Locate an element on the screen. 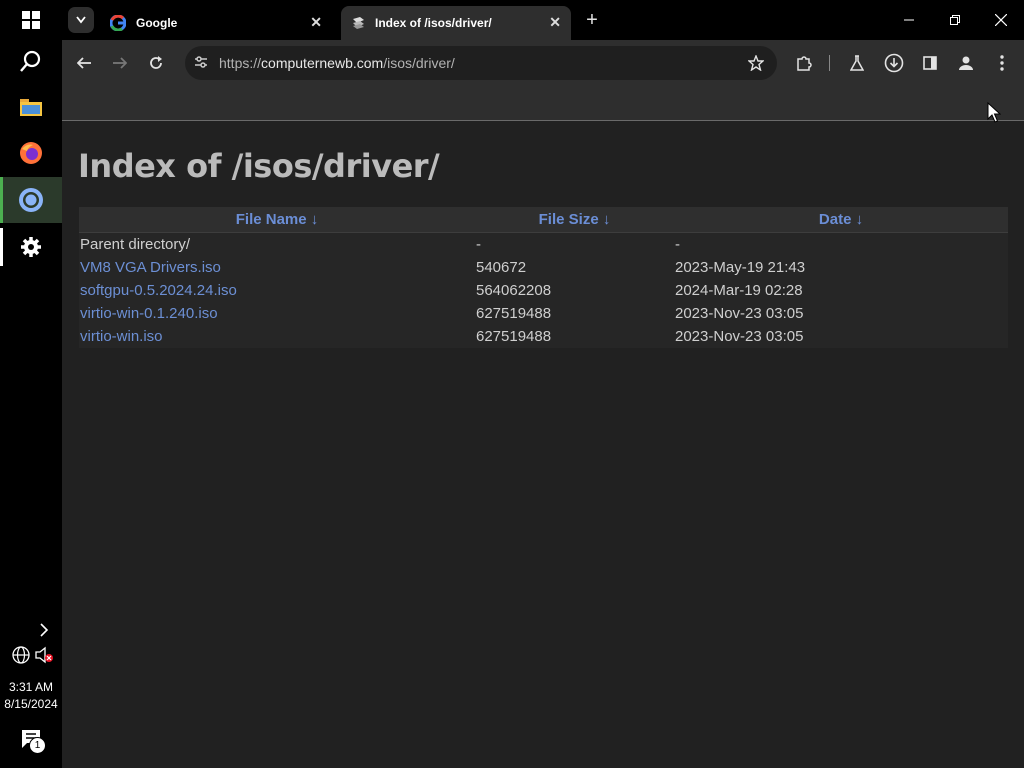 This screenshot has width=1024, height=768. tab-search-button is located at coordinates (81, 20).